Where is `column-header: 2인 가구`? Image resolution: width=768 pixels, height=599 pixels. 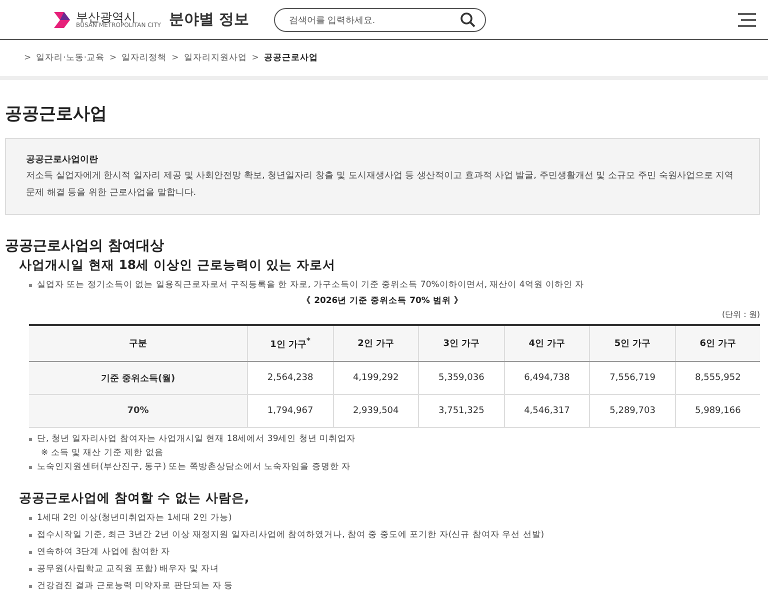 column-header: 2인 가구 is located at coordinates (376, 343).